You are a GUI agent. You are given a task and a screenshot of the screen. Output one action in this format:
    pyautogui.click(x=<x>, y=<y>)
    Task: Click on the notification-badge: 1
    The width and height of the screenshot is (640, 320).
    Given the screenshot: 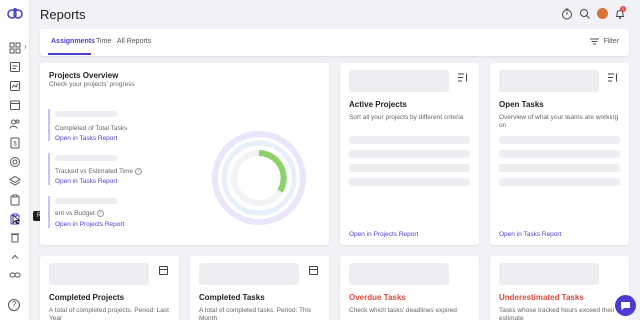 What is the action you would take?
    pyautogui.click(x=623, y=9)
    